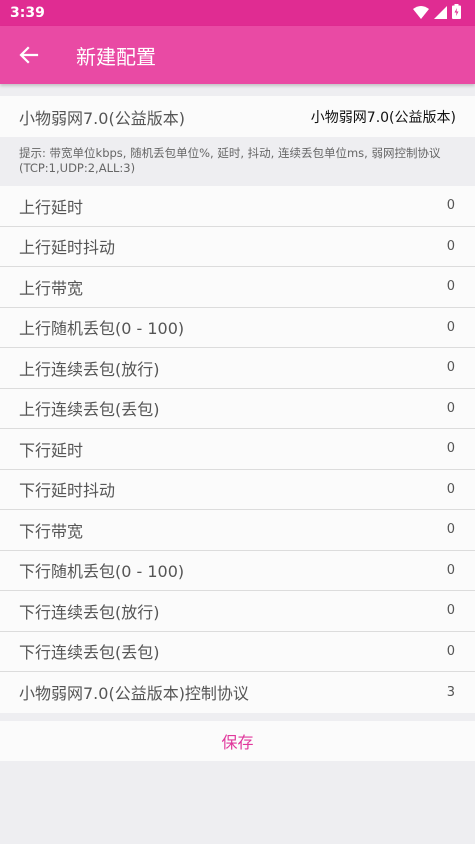  What do you see at coordinates (102, 118) in the screenshot?
I see `profile-label: 小物弱网7.0(公益版本)` at bounding box center [102, 118].